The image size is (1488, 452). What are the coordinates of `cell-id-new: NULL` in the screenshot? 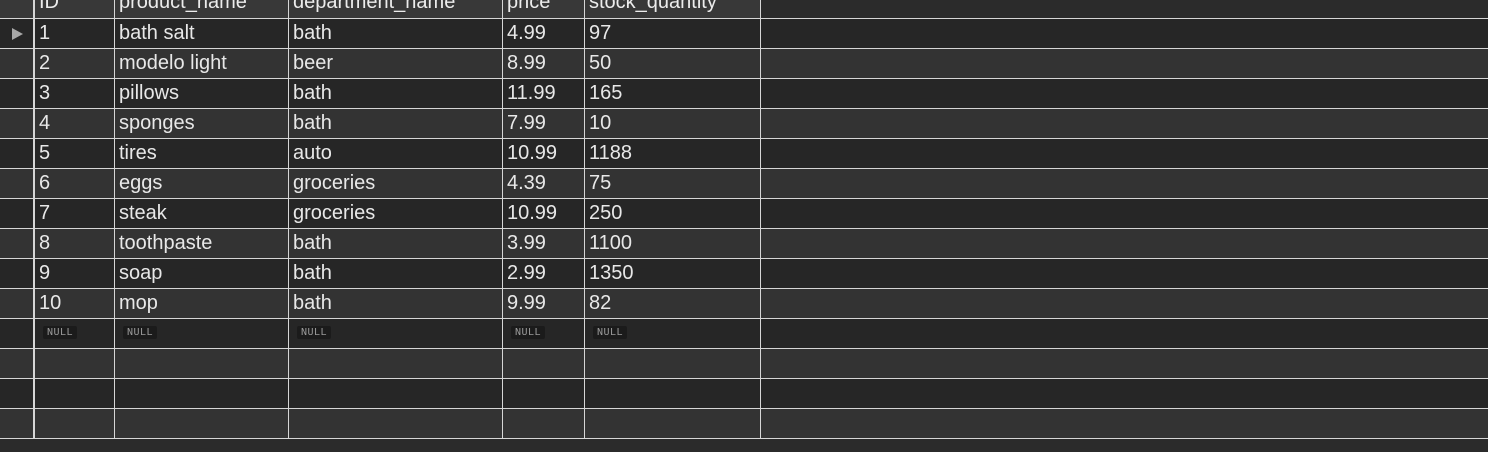 It's located at (75, 333).